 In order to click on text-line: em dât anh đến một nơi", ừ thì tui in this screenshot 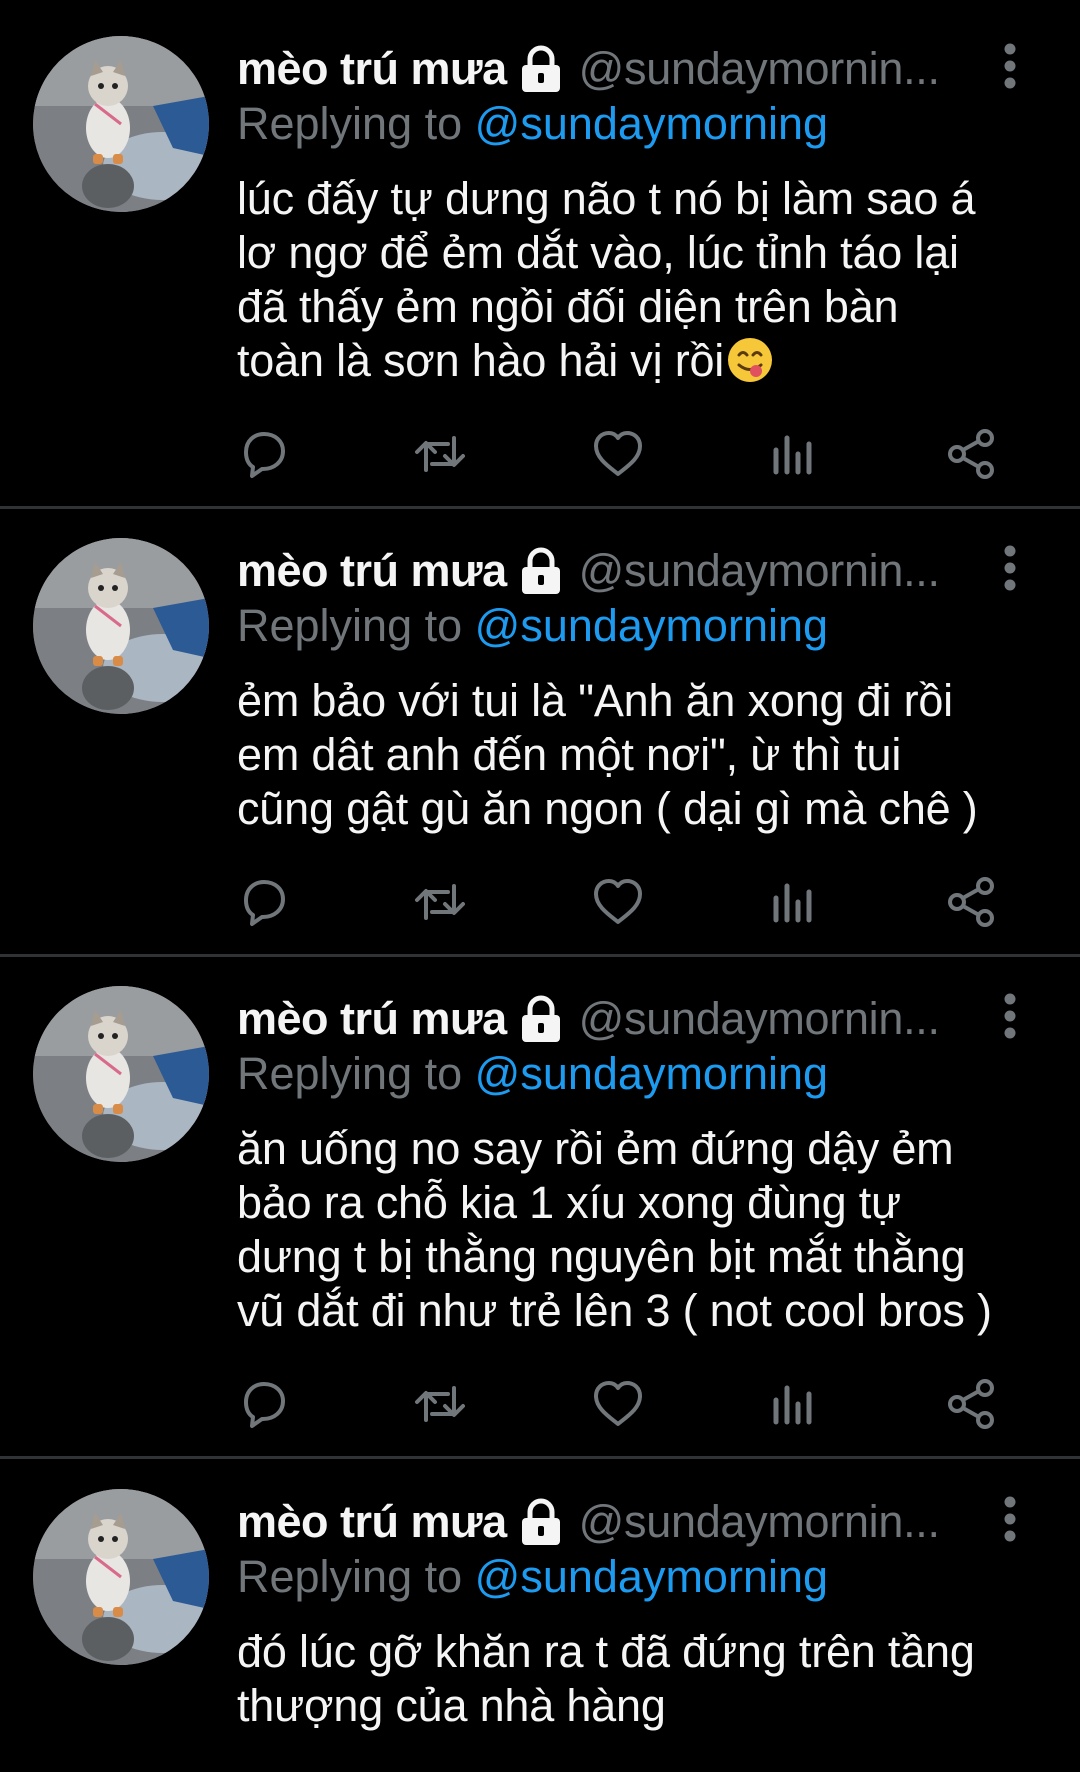, I will do `click(569, 754)`.